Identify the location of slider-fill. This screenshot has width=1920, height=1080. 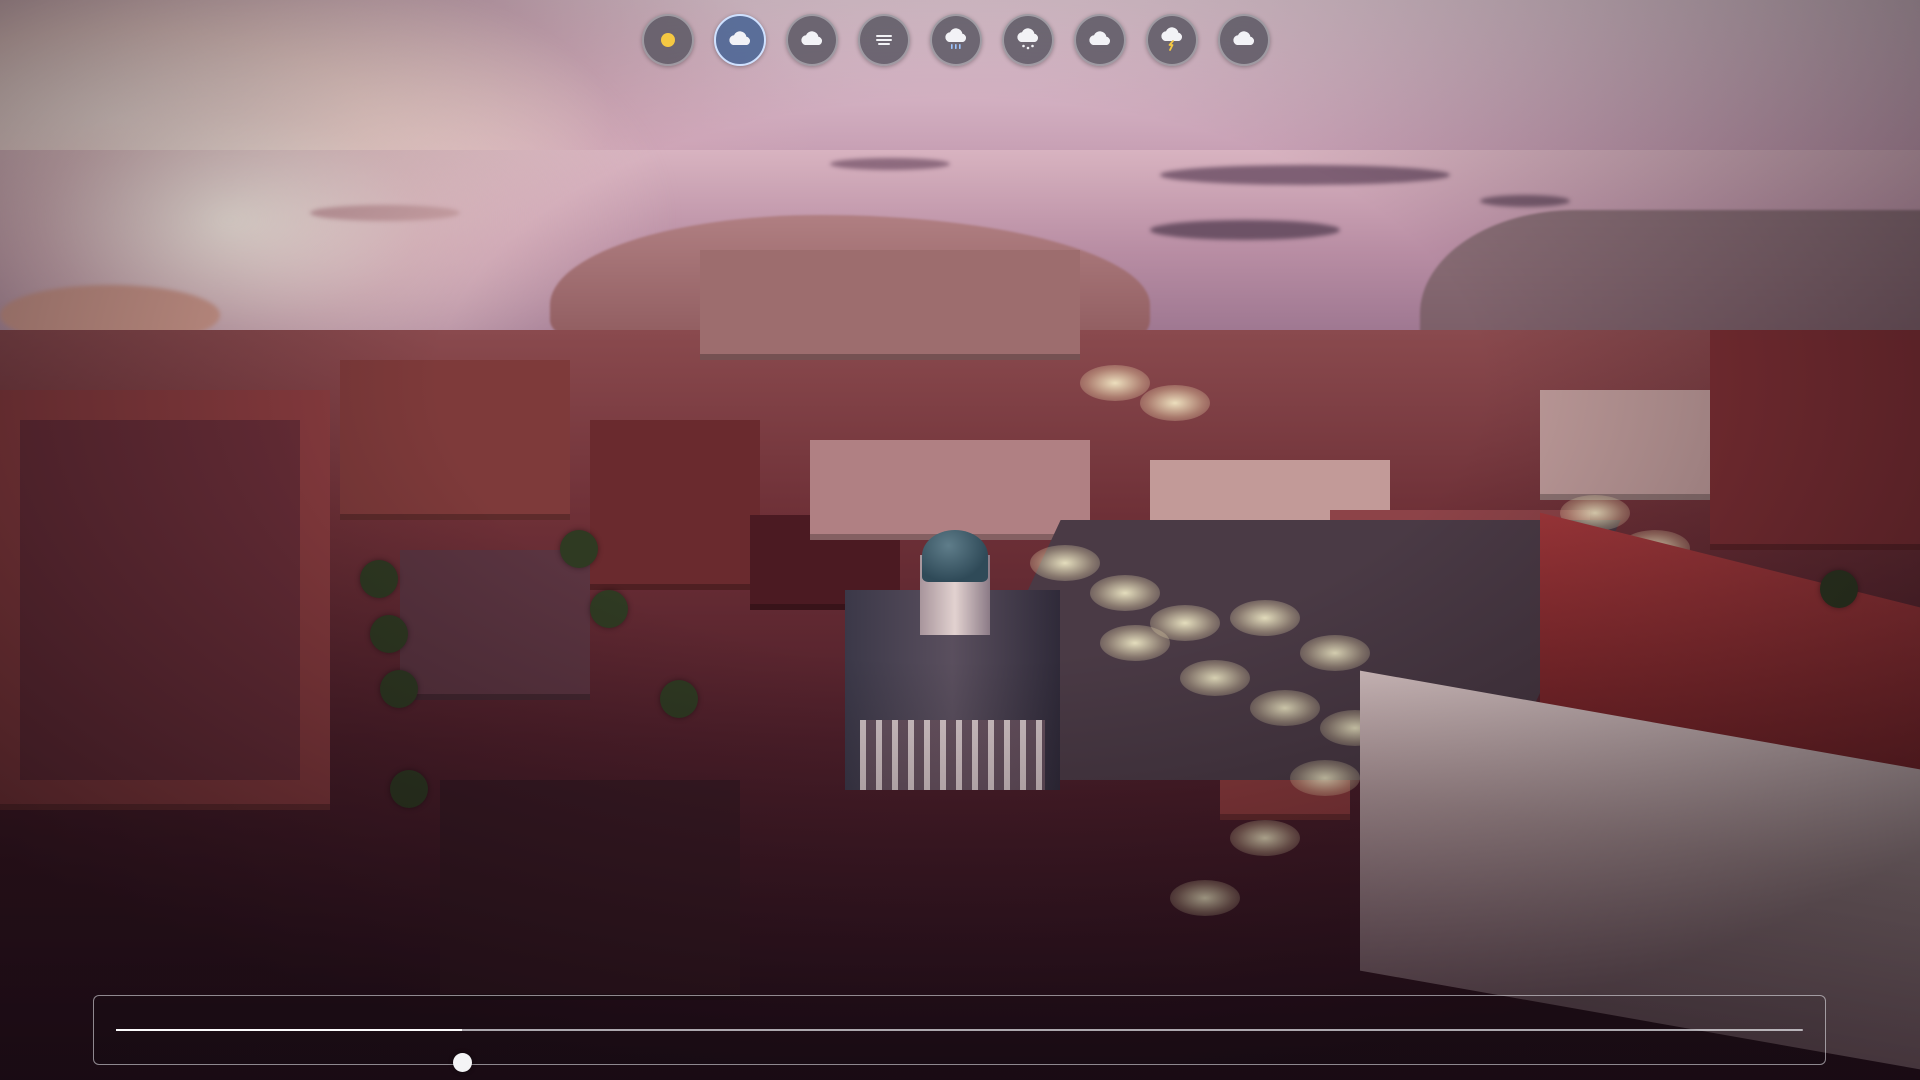
(289, 1030).